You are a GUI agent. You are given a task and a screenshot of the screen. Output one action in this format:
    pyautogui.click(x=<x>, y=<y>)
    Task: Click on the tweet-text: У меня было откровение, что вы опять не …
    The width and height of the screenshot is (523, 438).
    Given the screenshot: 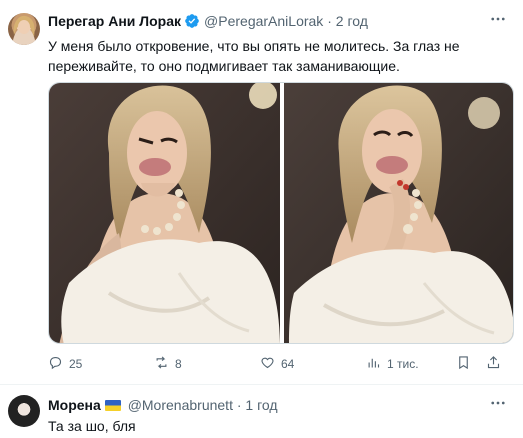 What is the action you would take?
    pyautogui.click(x=254, y=56)
    